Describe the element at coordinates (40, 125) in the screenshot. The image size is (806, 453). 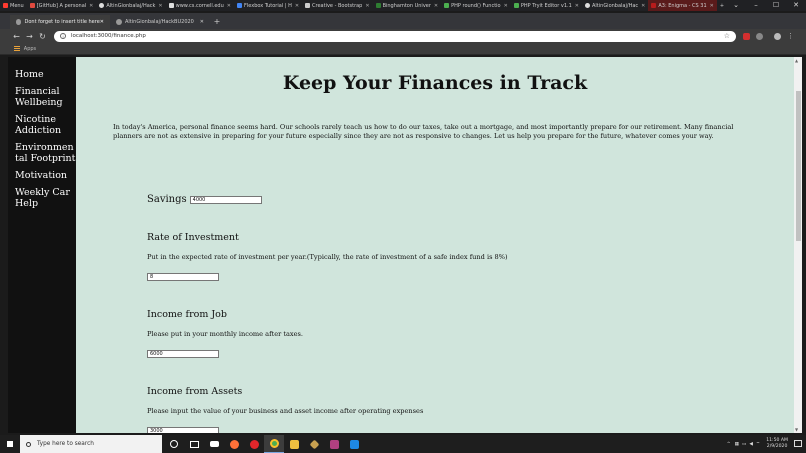
I see `sidebar-item-nicotine-addiction: Nicotine Addiction` at that location.